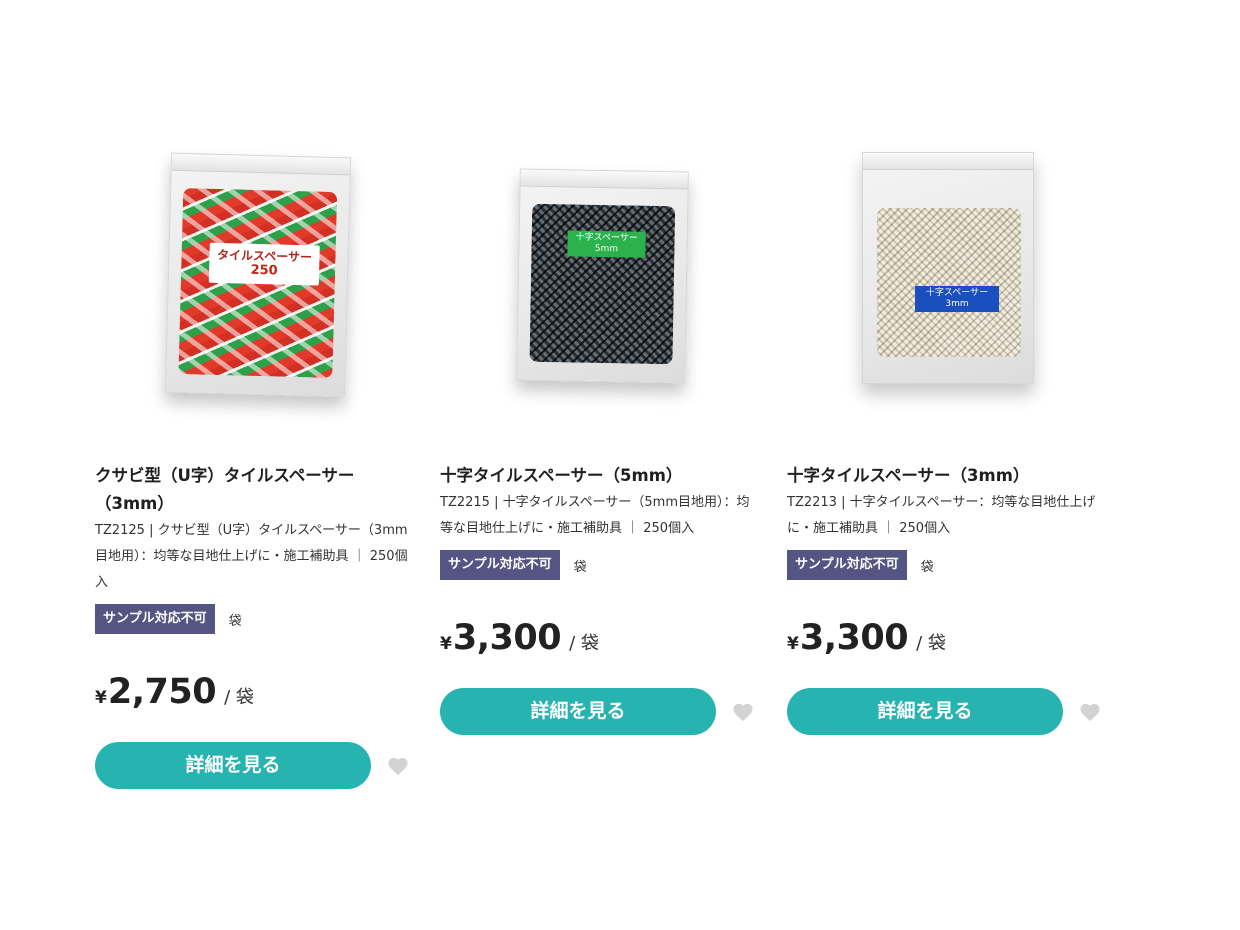 Image resolution: width=1240 pixels, height=930 pixels. I want to click on price: ¥ 2,750 / 袋, so click(255, 696).